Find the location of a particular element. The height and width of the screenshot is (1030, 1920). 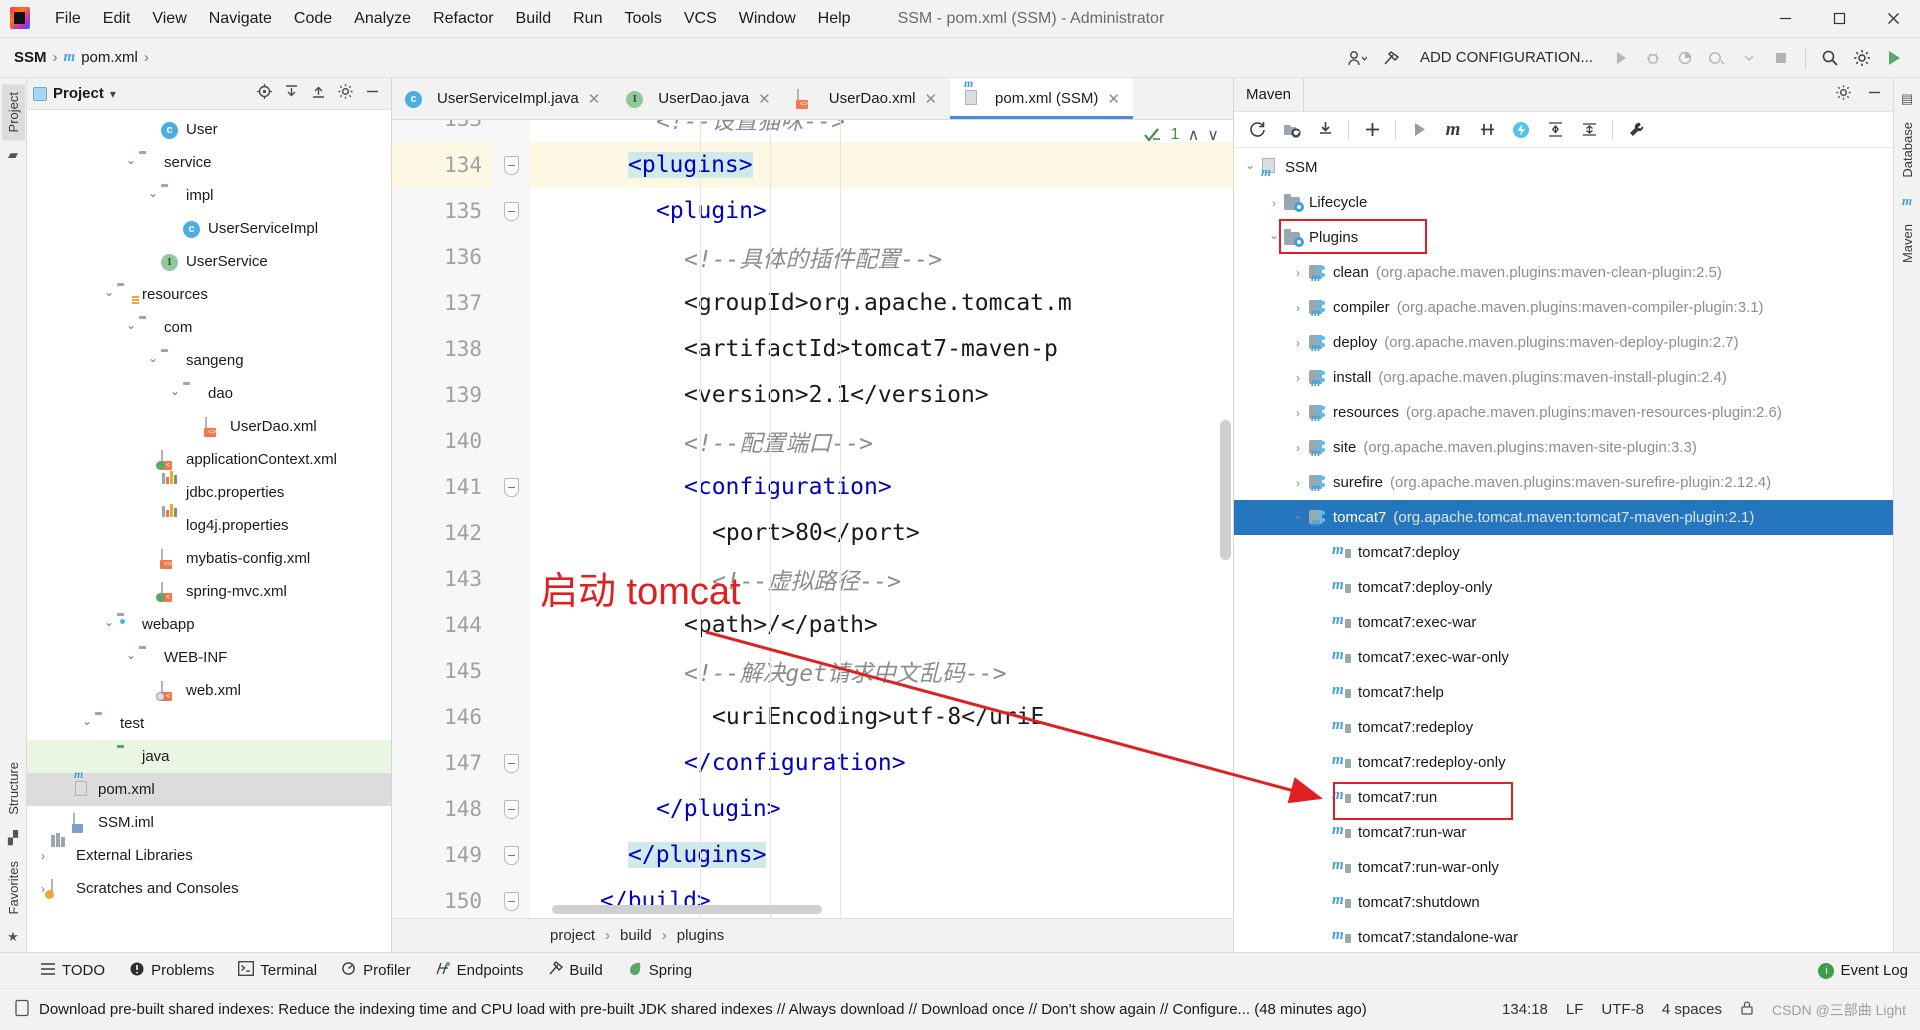

chevron-down-icon is located at coordinates (1749, 58).